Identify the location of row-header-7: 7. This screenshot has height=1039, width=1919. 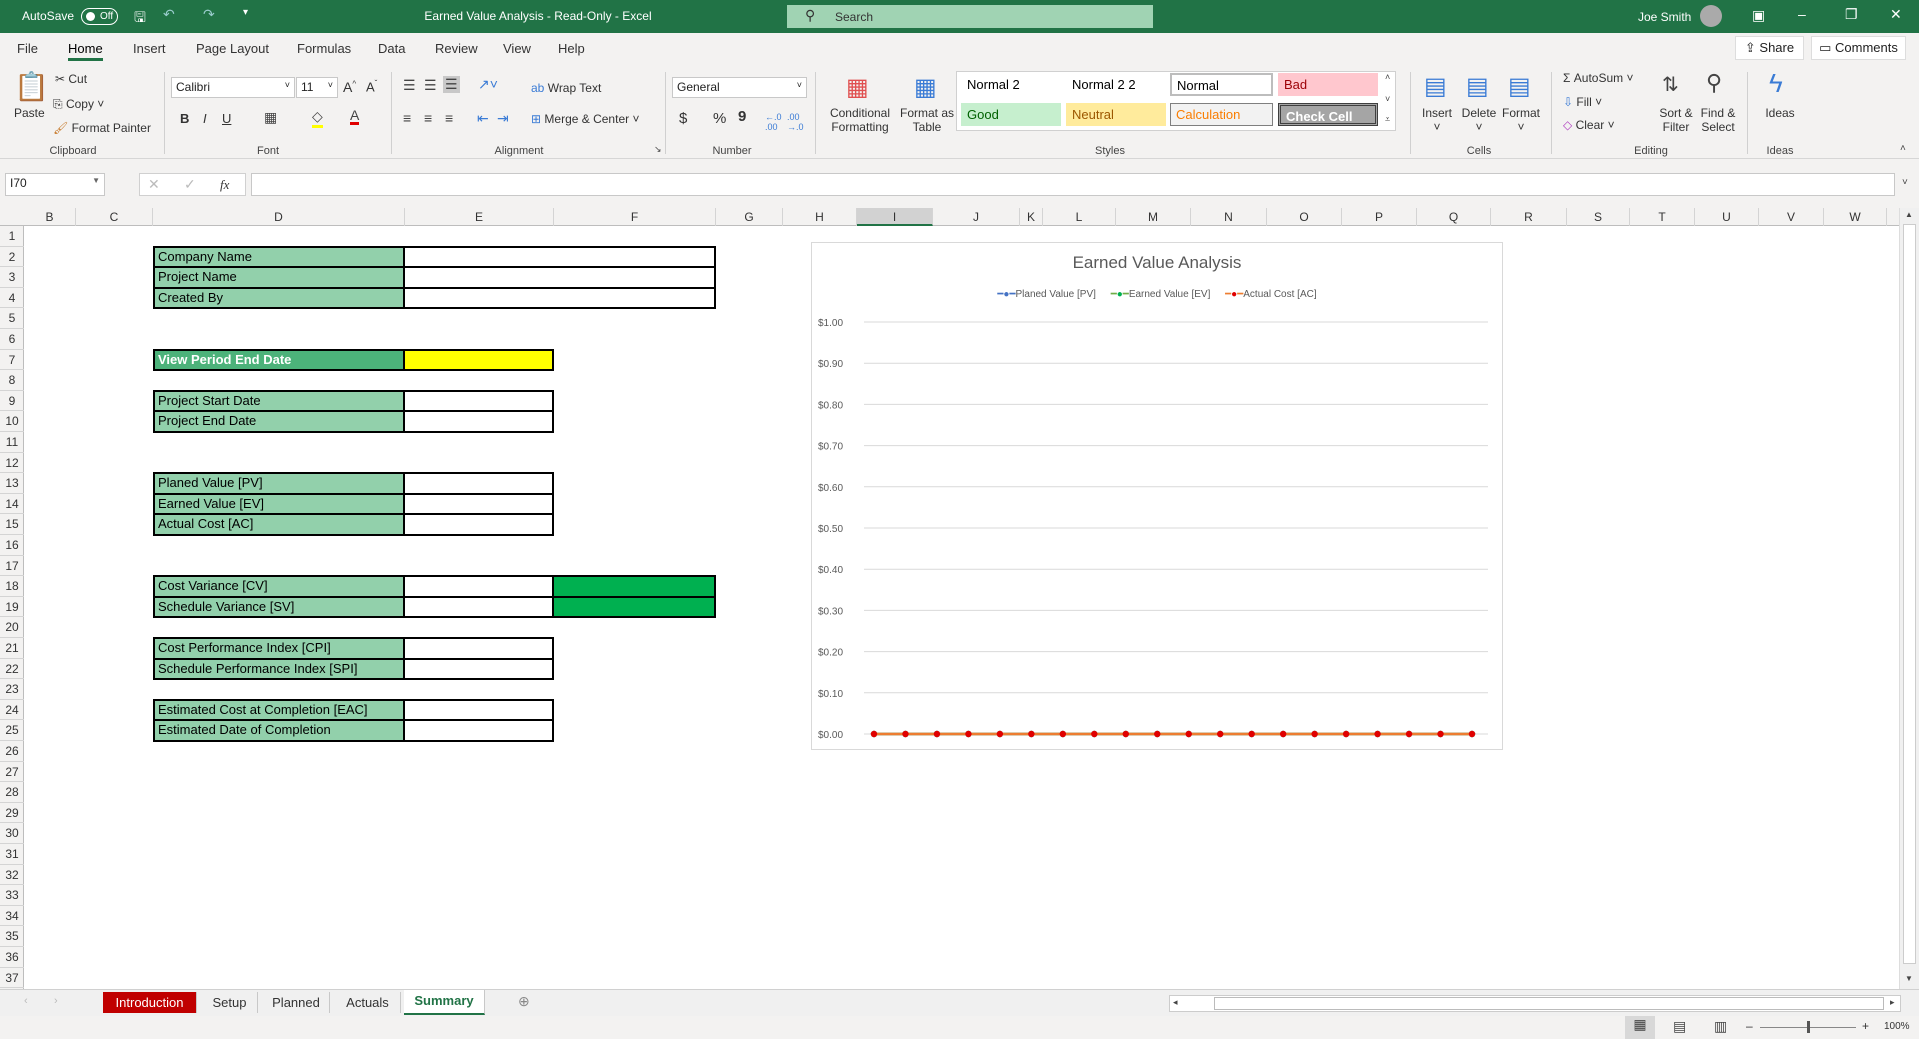
(12, 360).